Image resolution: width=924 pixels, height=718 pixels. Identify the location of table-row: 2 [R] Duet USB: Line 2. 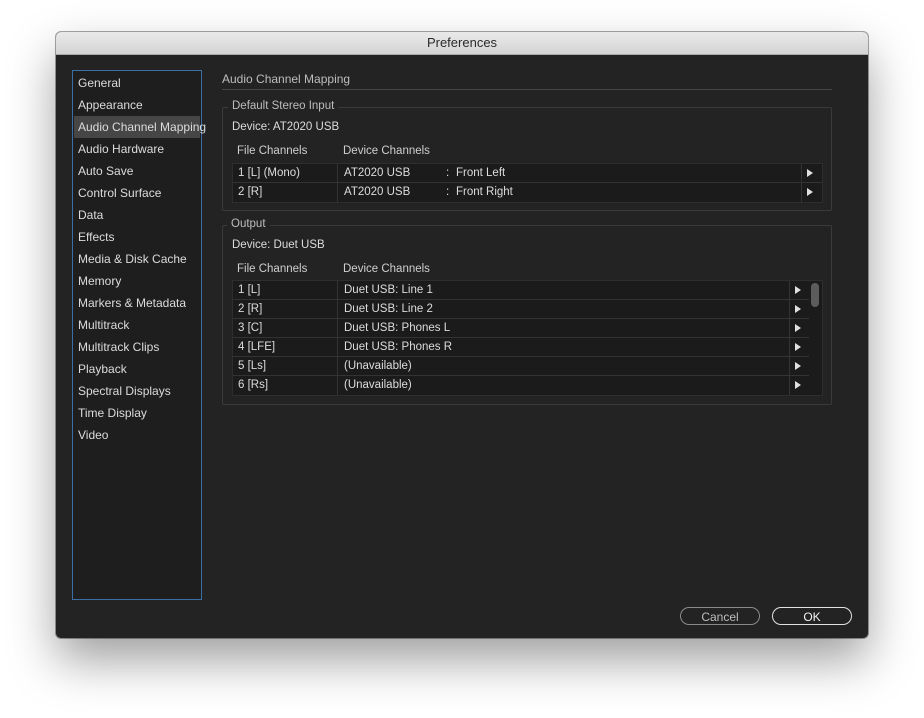
(521, 309).